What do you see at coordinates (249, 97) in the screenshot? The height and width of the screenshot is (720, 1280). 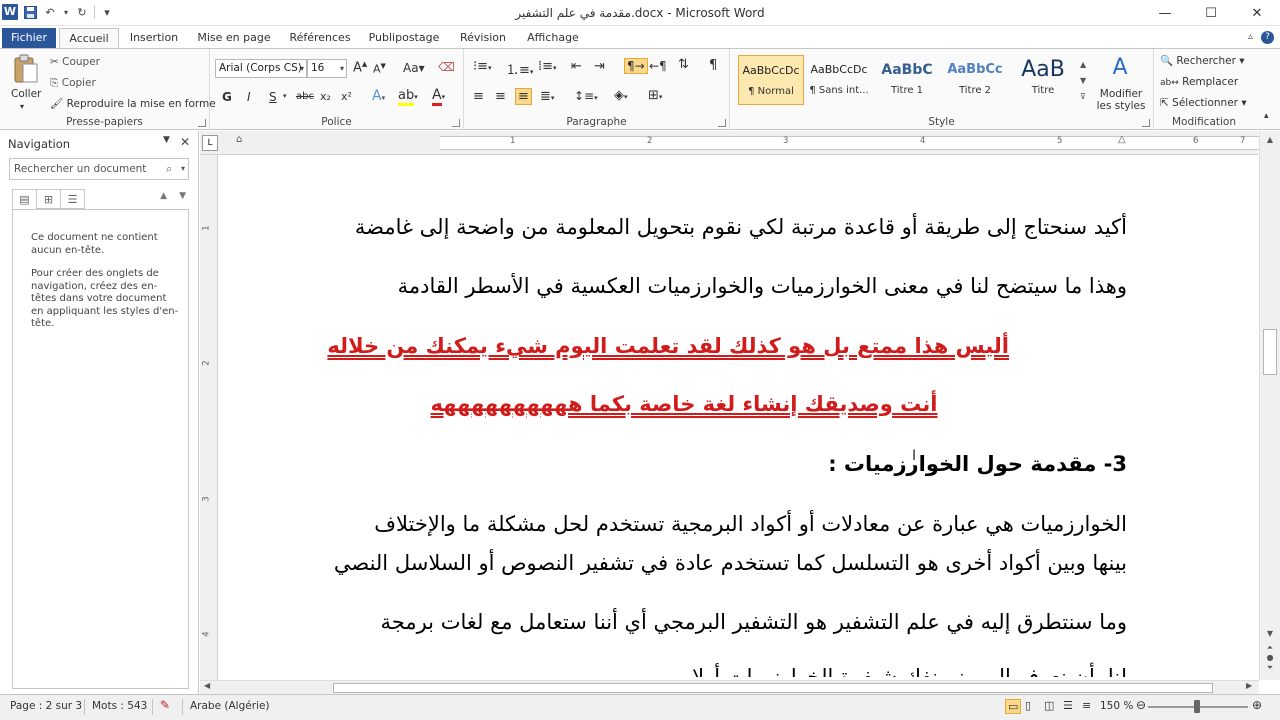 I see `italic-button: I` at bounding box center [249, 97].